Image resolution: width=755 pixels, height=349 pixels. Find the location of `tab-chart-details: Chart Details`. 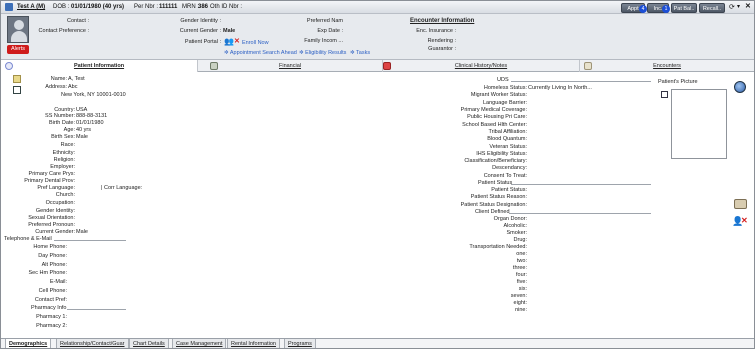

tab-chart-details: Chart Details is located at coordinates (149, 343).